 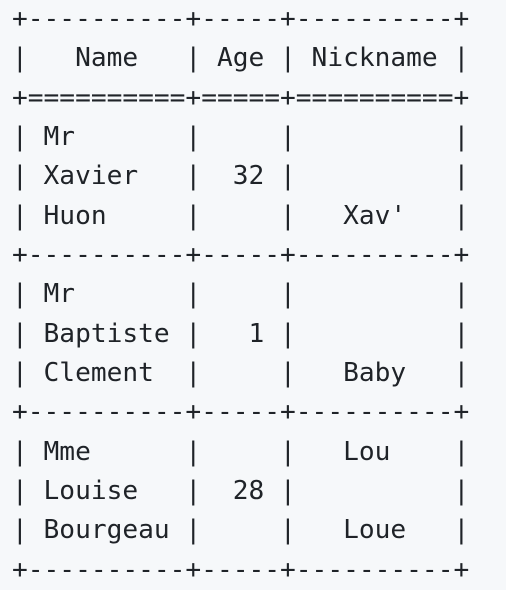 I want to click on table-row-line: | Louise | 28 | |, so click(x=241, y=490).